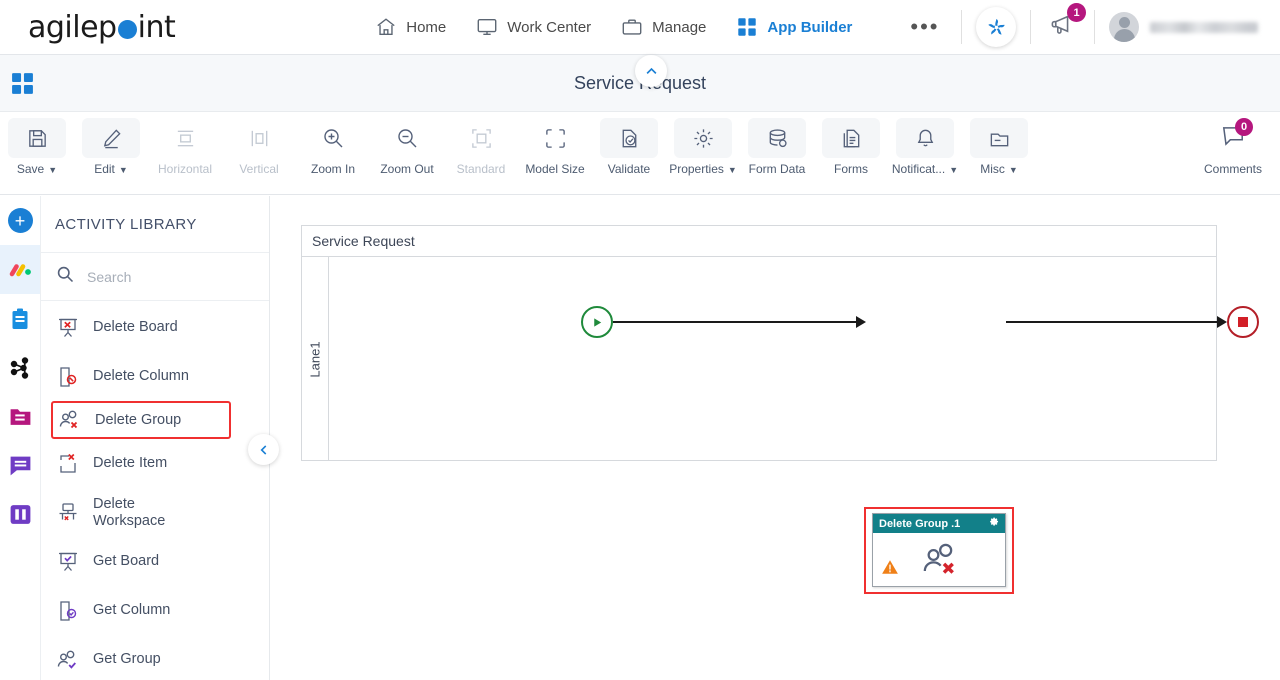  Describe the element at coordinates (1183, 27) in the screenshot. I see `user-menu` at that location.